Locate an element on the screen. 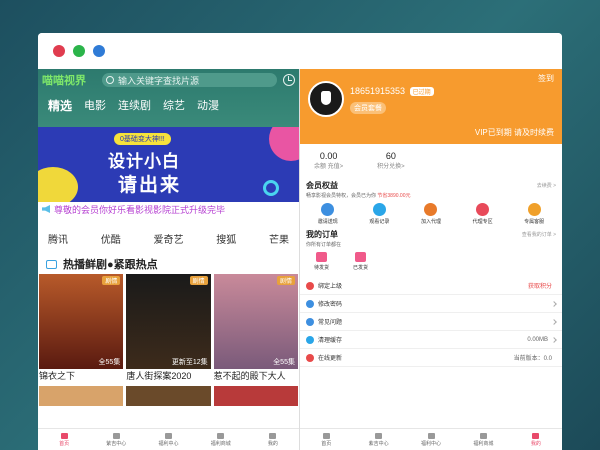 This screenshot has width=600, height=450. movie-title: 惹不起的殿下大人 is located at coordinates (249, 376).